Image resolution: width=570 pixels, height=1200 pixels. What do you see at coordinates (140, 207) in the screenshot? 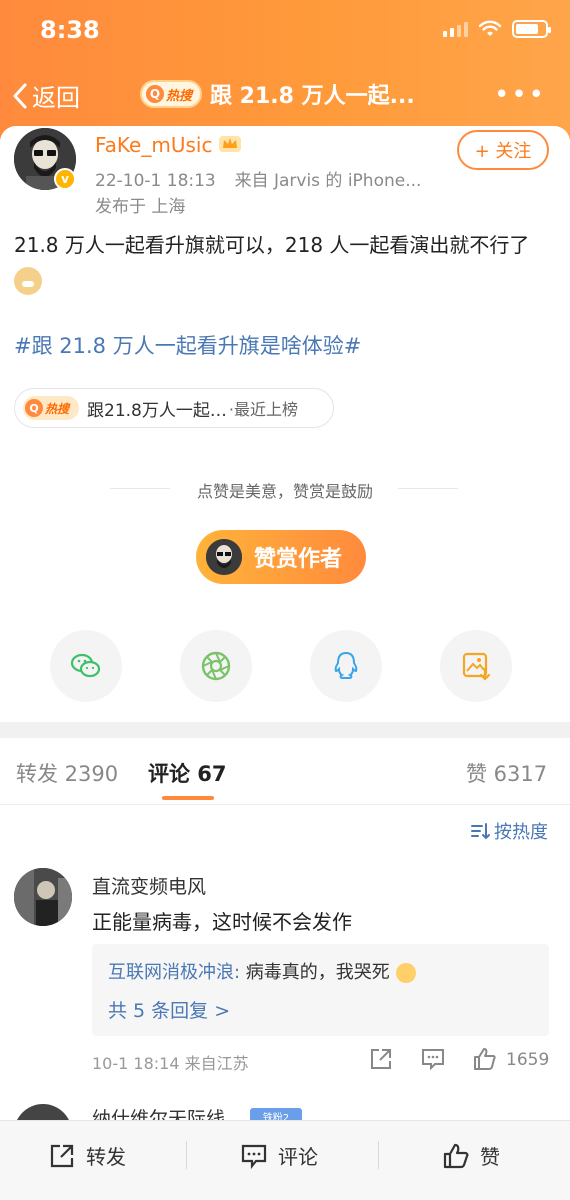
I see `post-location: 发布于 上海` at bounding box center [140, 207].